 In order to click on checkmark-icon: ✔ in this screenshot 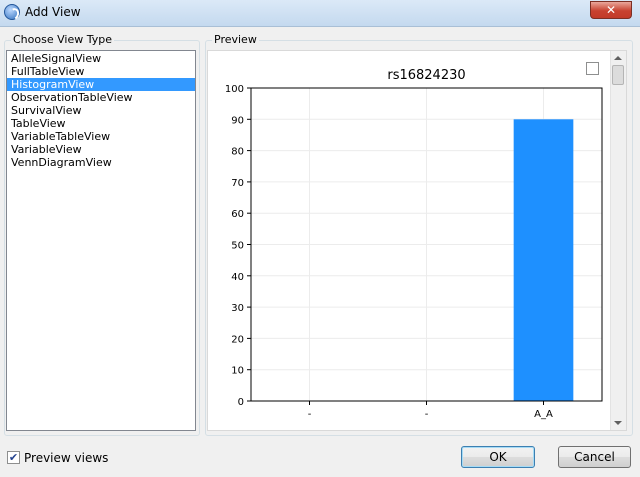, I will do `click(13, 457)`.